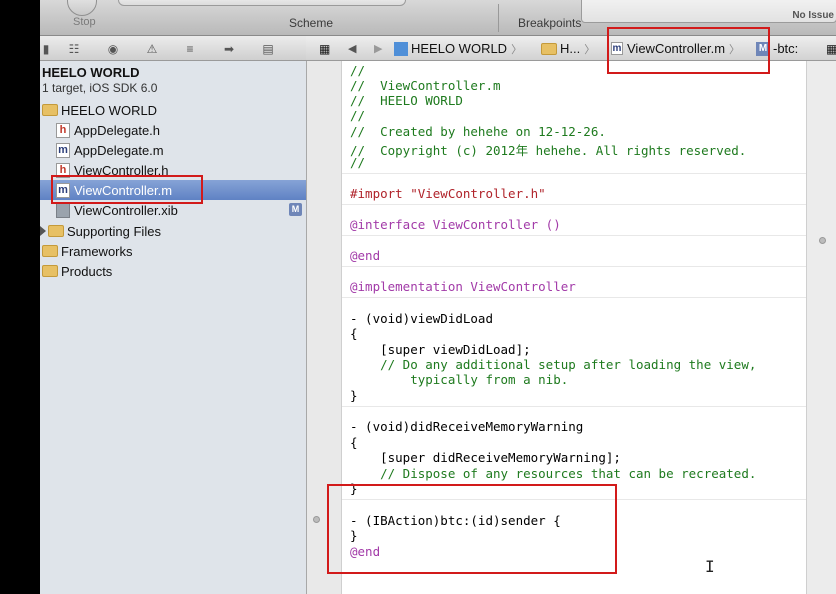 Image resolution: width=836 pixels, height=594 pixels. Describe the element at coordinates (63, 130) in the screenshot. I see `h-file-icon: h` at that location.